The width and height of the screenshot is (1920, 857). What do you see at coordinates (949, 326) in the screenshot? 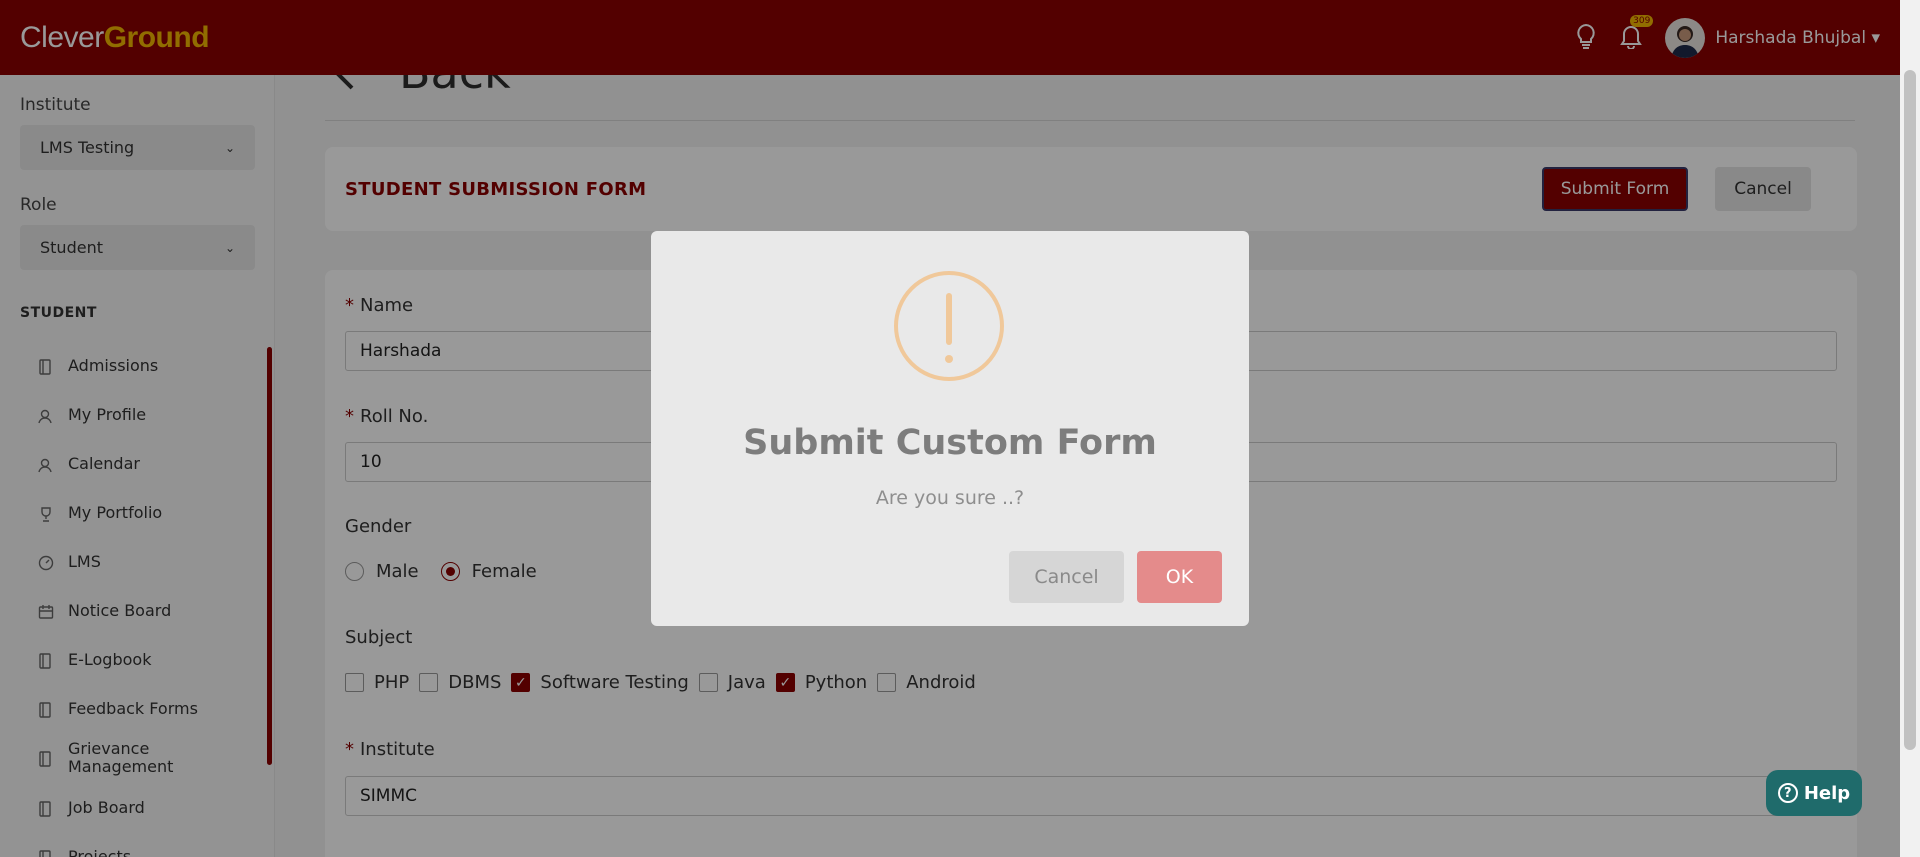
I see `warning-icon` at bounding box center [949, 326].